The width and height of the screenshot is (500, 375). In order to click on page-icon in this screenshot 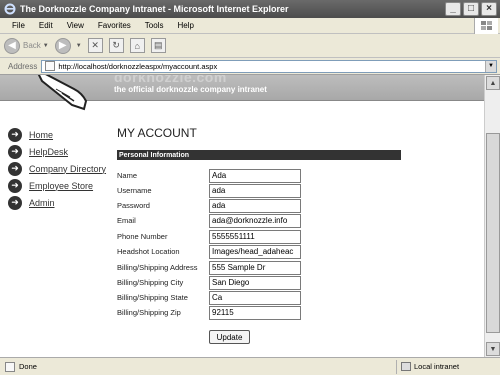, I will do `click(50, 66)`.